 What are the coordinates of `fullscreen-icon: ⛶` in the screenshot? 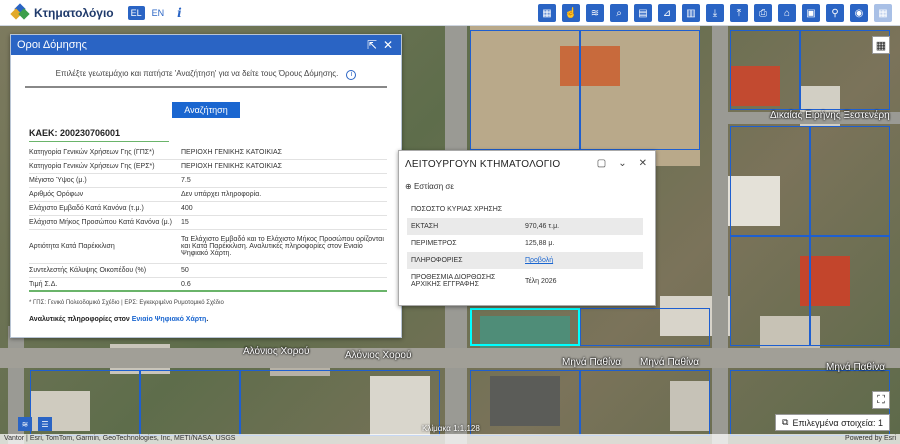 It's located at (881, 400).